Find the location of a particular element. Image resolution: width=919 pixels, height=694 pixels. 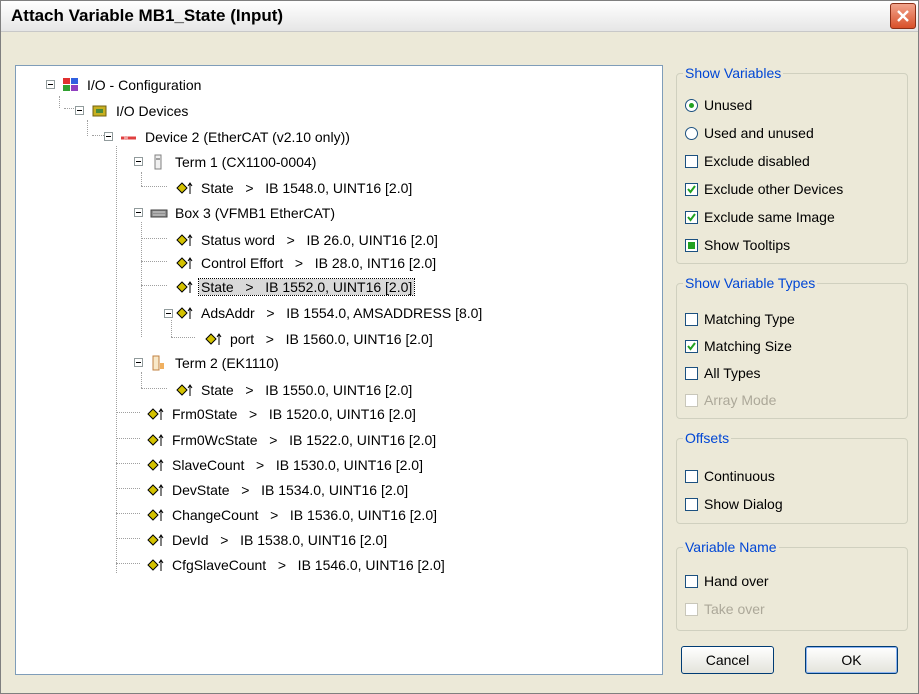

window-title: Attach Variable MB1_State (Input) is located at coordinates (147, 15).